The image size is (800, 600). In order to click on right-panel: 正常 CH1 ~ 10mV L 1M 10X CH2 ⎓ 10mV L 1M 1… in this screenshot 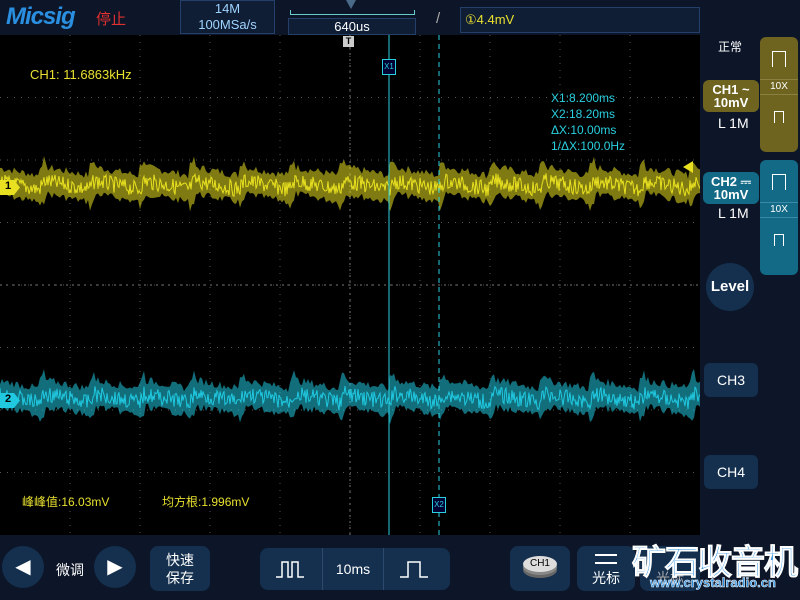, I will do `click(750, 285)`.